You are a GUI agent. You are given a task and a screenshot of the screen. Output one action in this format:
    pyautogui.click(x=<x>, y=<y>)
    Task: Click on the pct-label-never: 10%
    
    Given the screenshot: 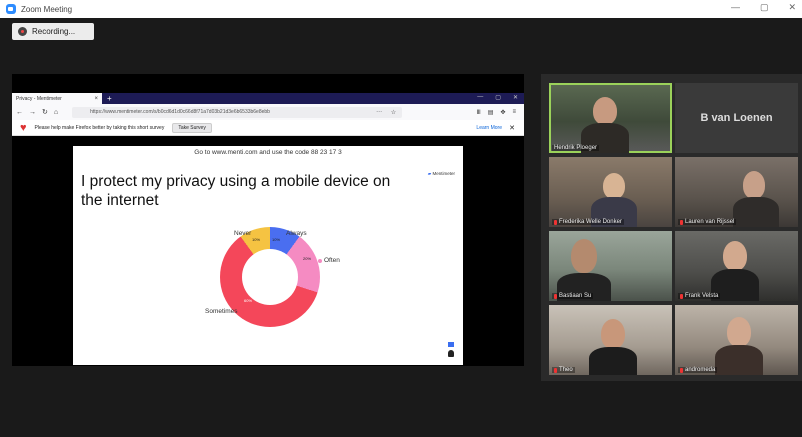 What is the action you would take?
    pyautogui.click(x=256, y=239)
    